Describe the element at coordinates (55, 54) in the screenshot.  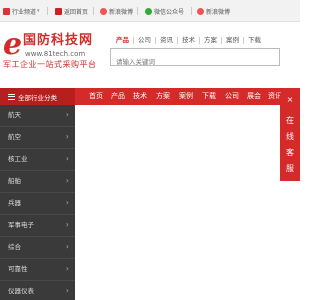
I see `logo-url: www.81tech.com` at that location.